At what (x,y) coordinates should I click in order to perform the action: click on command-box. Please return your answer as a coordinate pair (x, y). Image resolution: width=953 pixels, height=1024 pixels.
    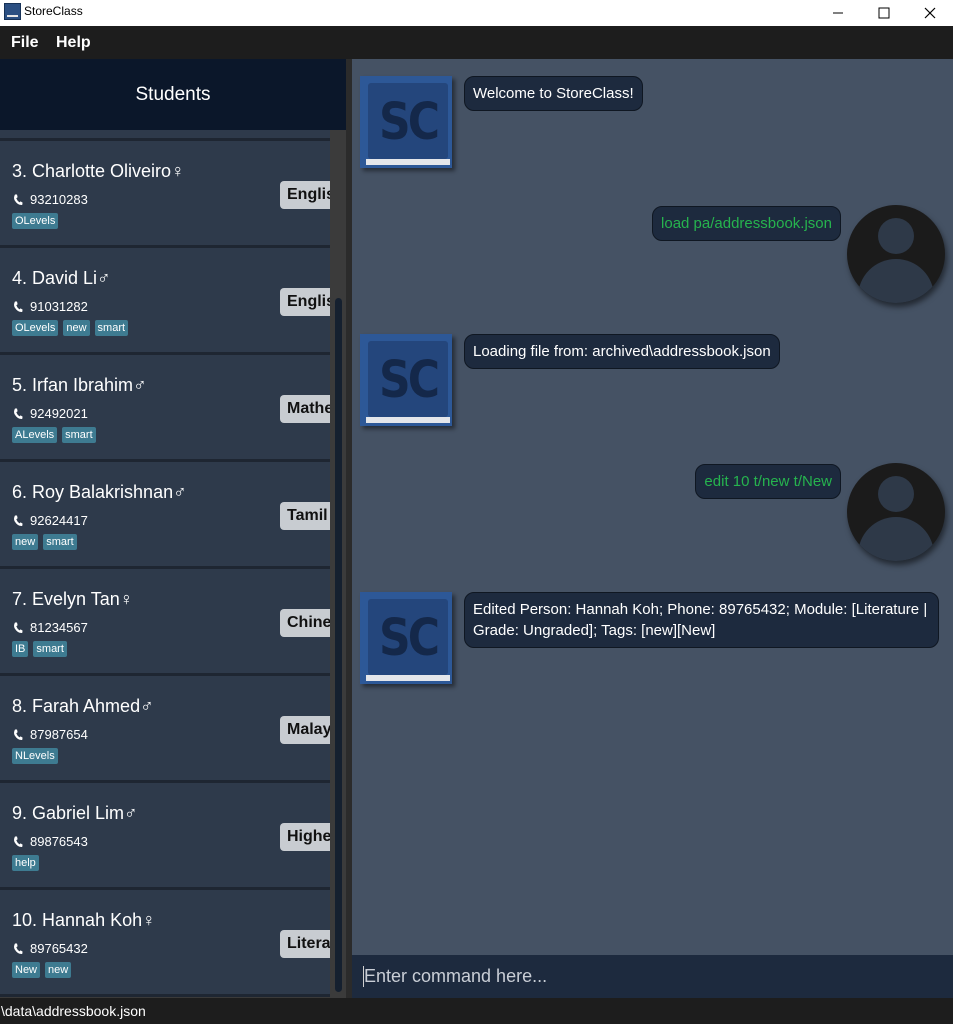
    Looking at the image, I should click on (652, 976).